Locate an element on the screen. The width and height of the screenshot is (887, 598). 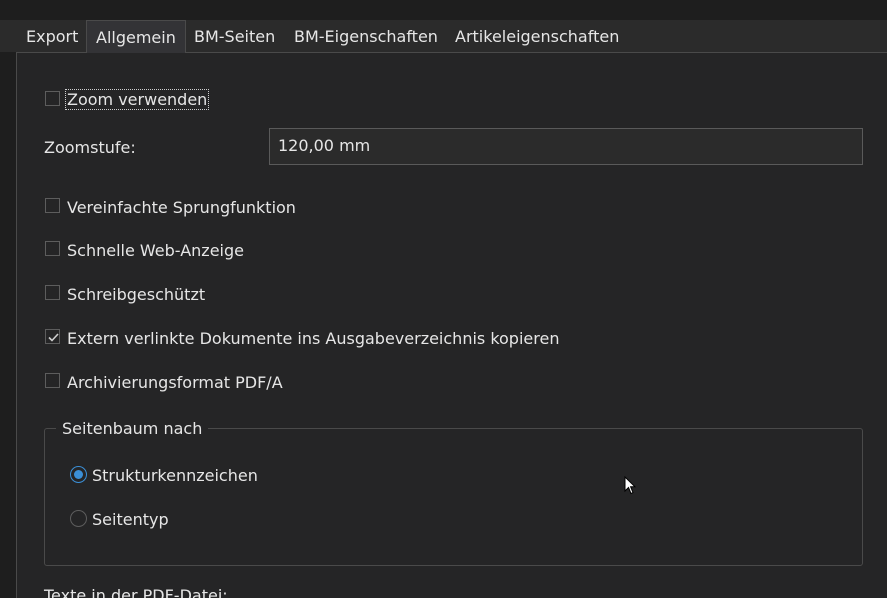
radio-selected-dot is located at coordinates (78, 474).